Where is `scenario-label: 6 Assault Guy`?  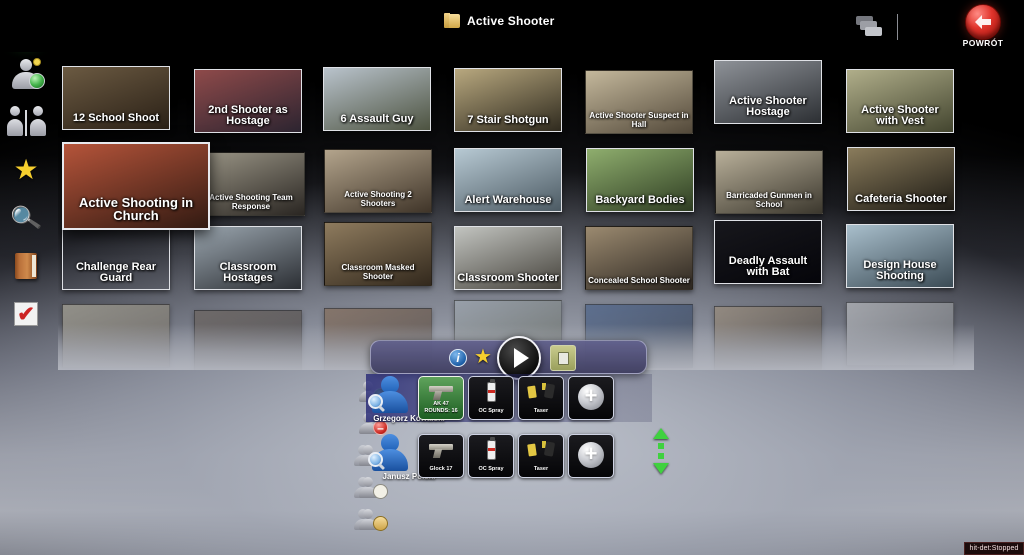 scenario-label: 6 Assault Guy is located at coordinates (377, 119).